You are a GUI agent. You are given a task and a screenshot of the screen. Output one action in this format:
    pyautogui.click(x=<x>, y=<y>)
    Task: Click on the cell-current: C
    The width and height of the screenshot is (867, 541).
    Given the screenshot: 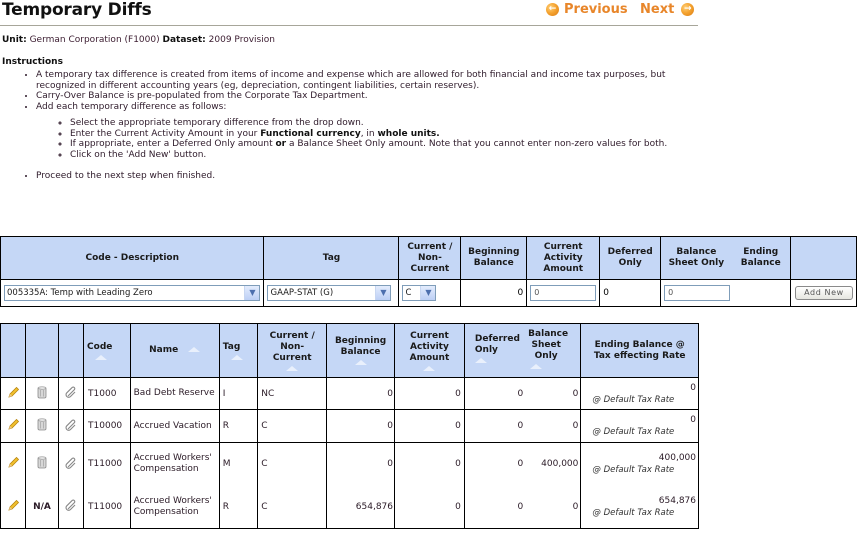 What is the action you would take?
    pyautogui.click(x=292, y=507)
    